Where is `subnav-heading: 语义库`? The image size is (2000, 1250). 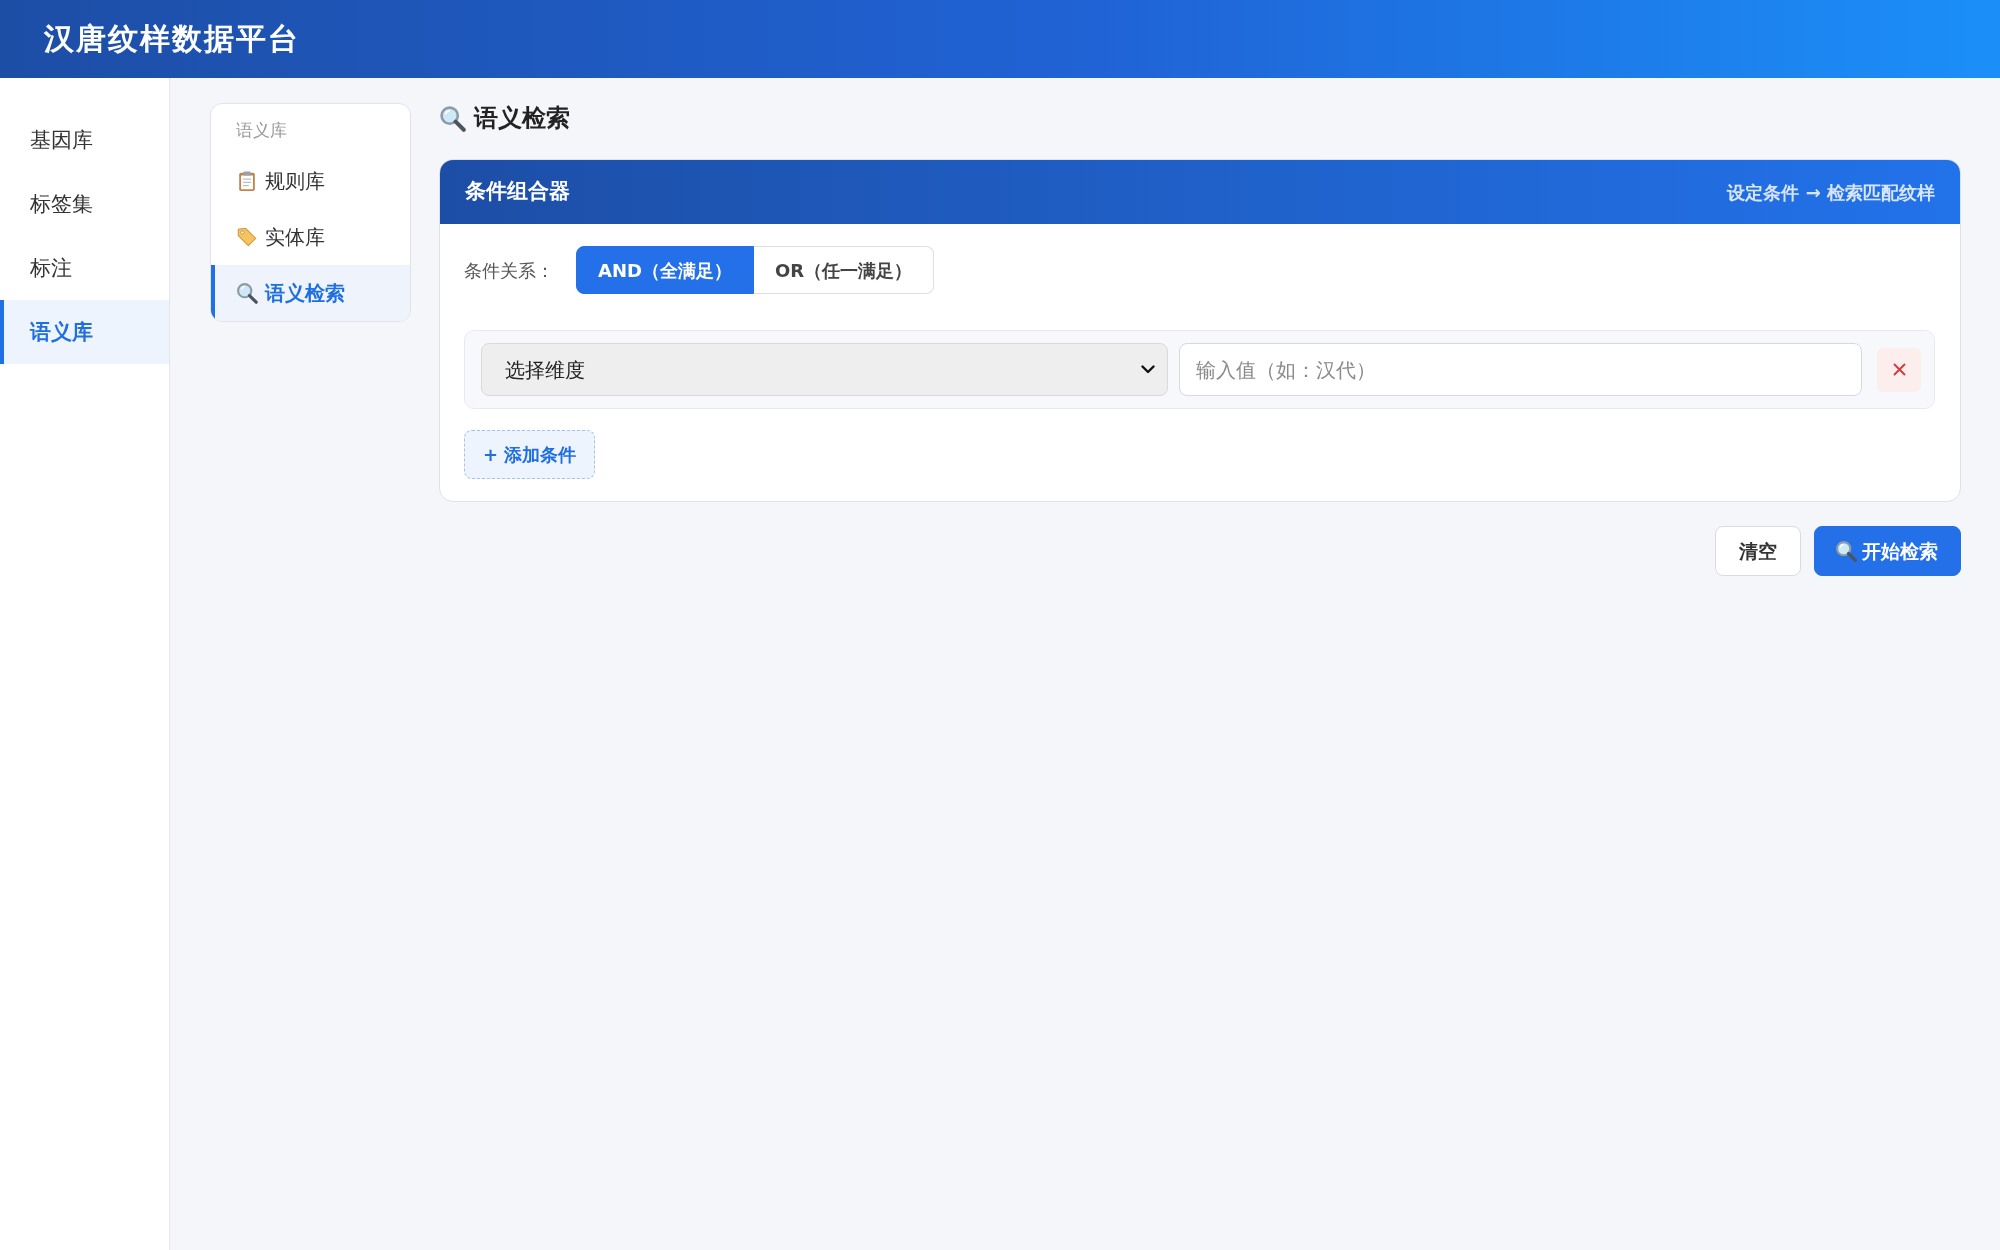 subnav-heading: 语义库 is located at coordinates (261, 130).